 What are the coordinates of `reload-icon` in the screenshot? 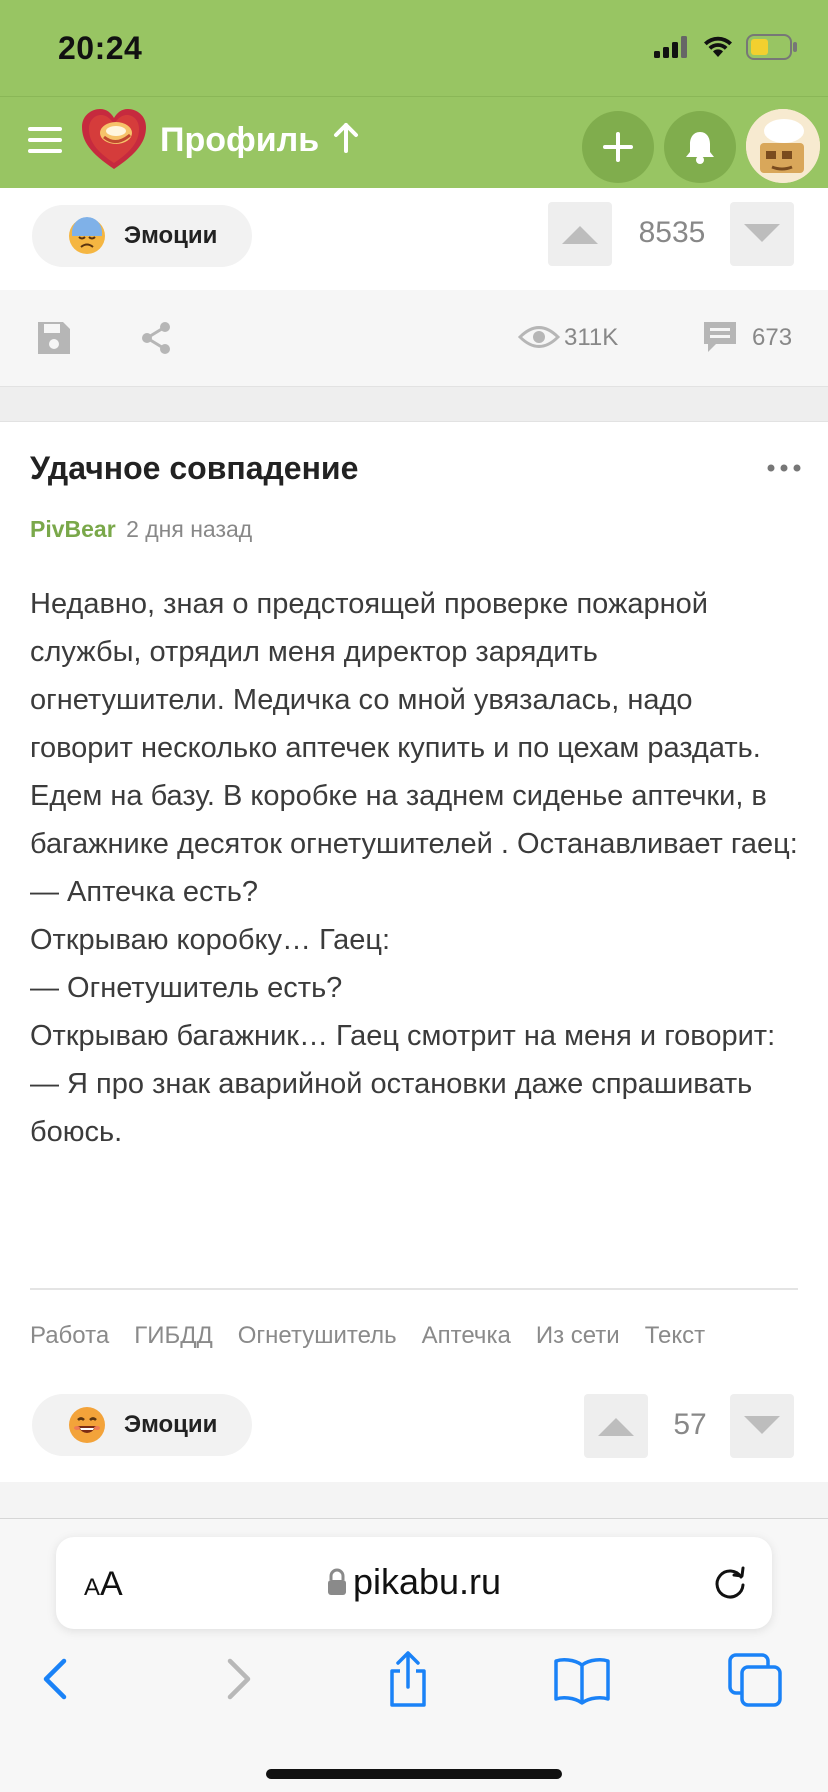 It's located at (730, 1583).